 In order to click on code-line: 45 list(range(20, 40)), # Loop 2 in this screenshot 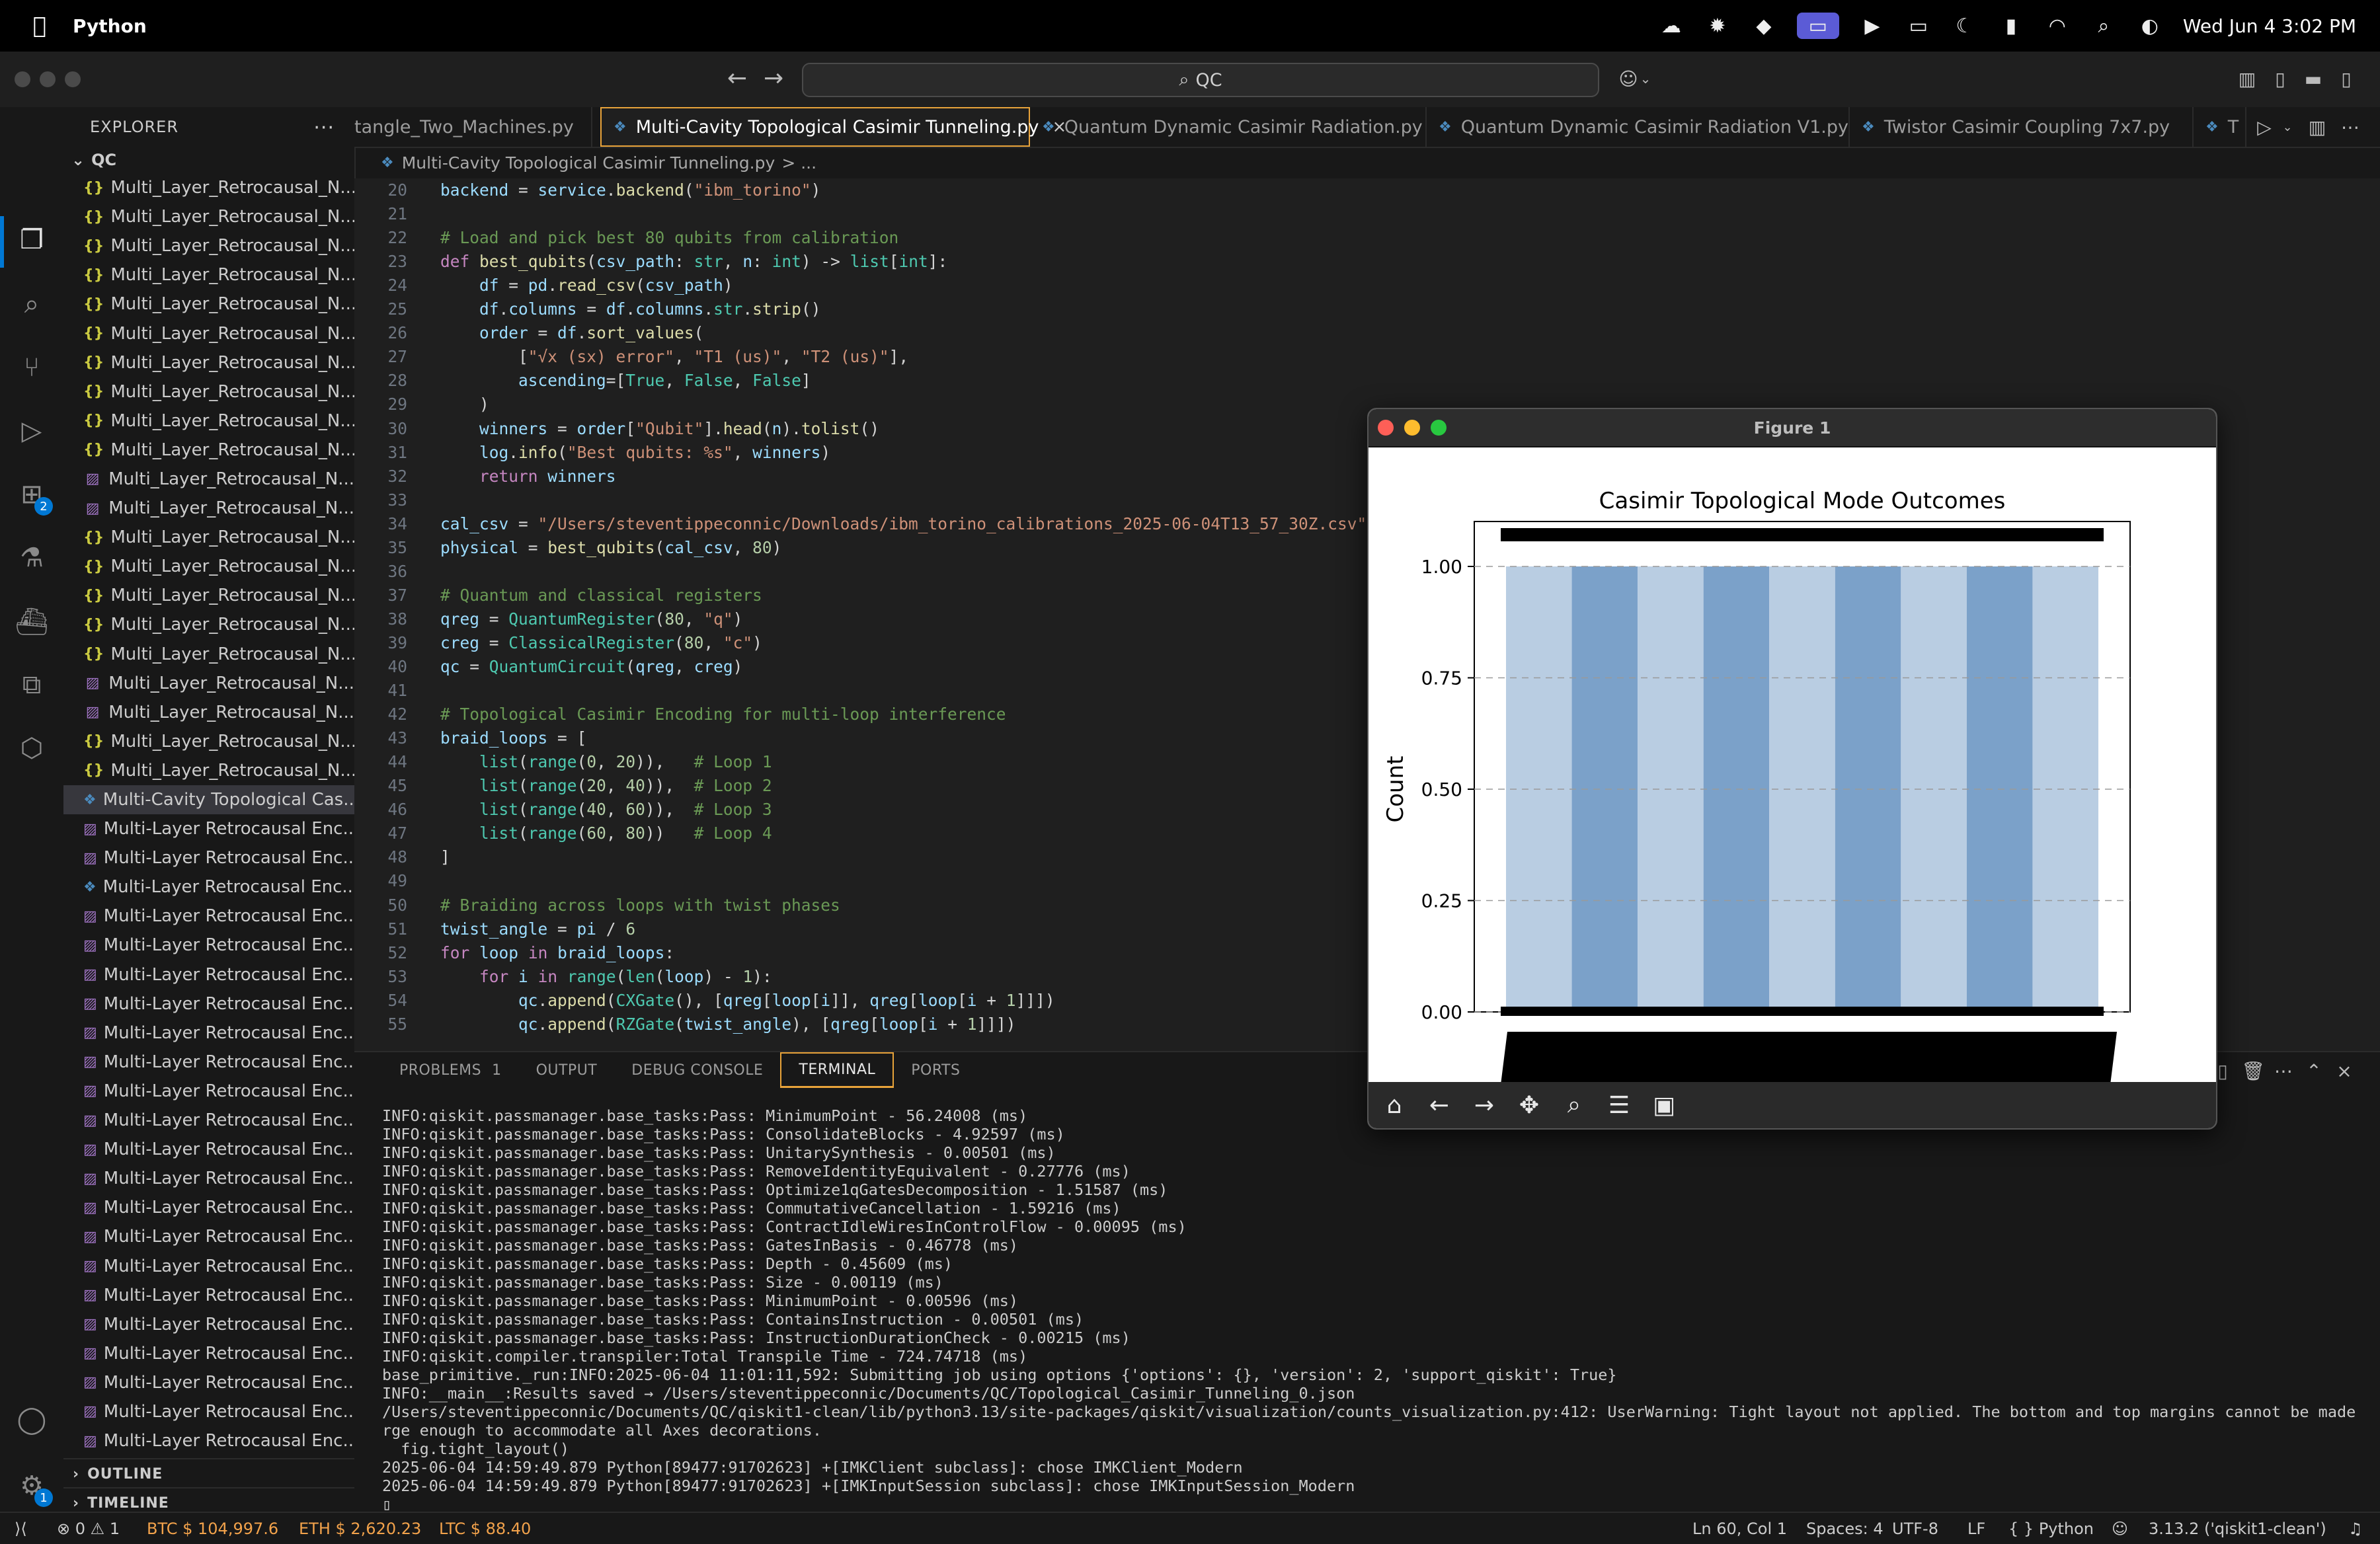, I will do `click(563, 786)`.